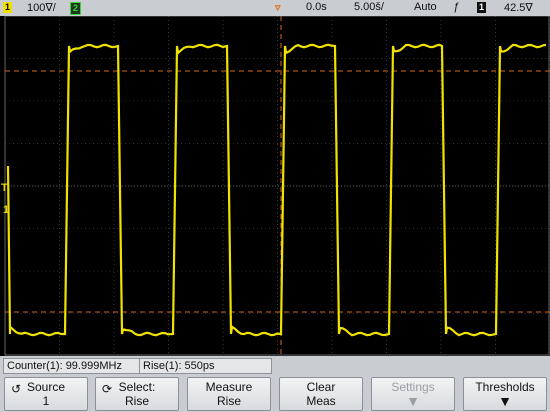 The image size is (550, 412). What do you see at coordinates (41, 8) in the screenshot?
I see `channel1-scale: 100∇/` at bounding box center [41, 8].